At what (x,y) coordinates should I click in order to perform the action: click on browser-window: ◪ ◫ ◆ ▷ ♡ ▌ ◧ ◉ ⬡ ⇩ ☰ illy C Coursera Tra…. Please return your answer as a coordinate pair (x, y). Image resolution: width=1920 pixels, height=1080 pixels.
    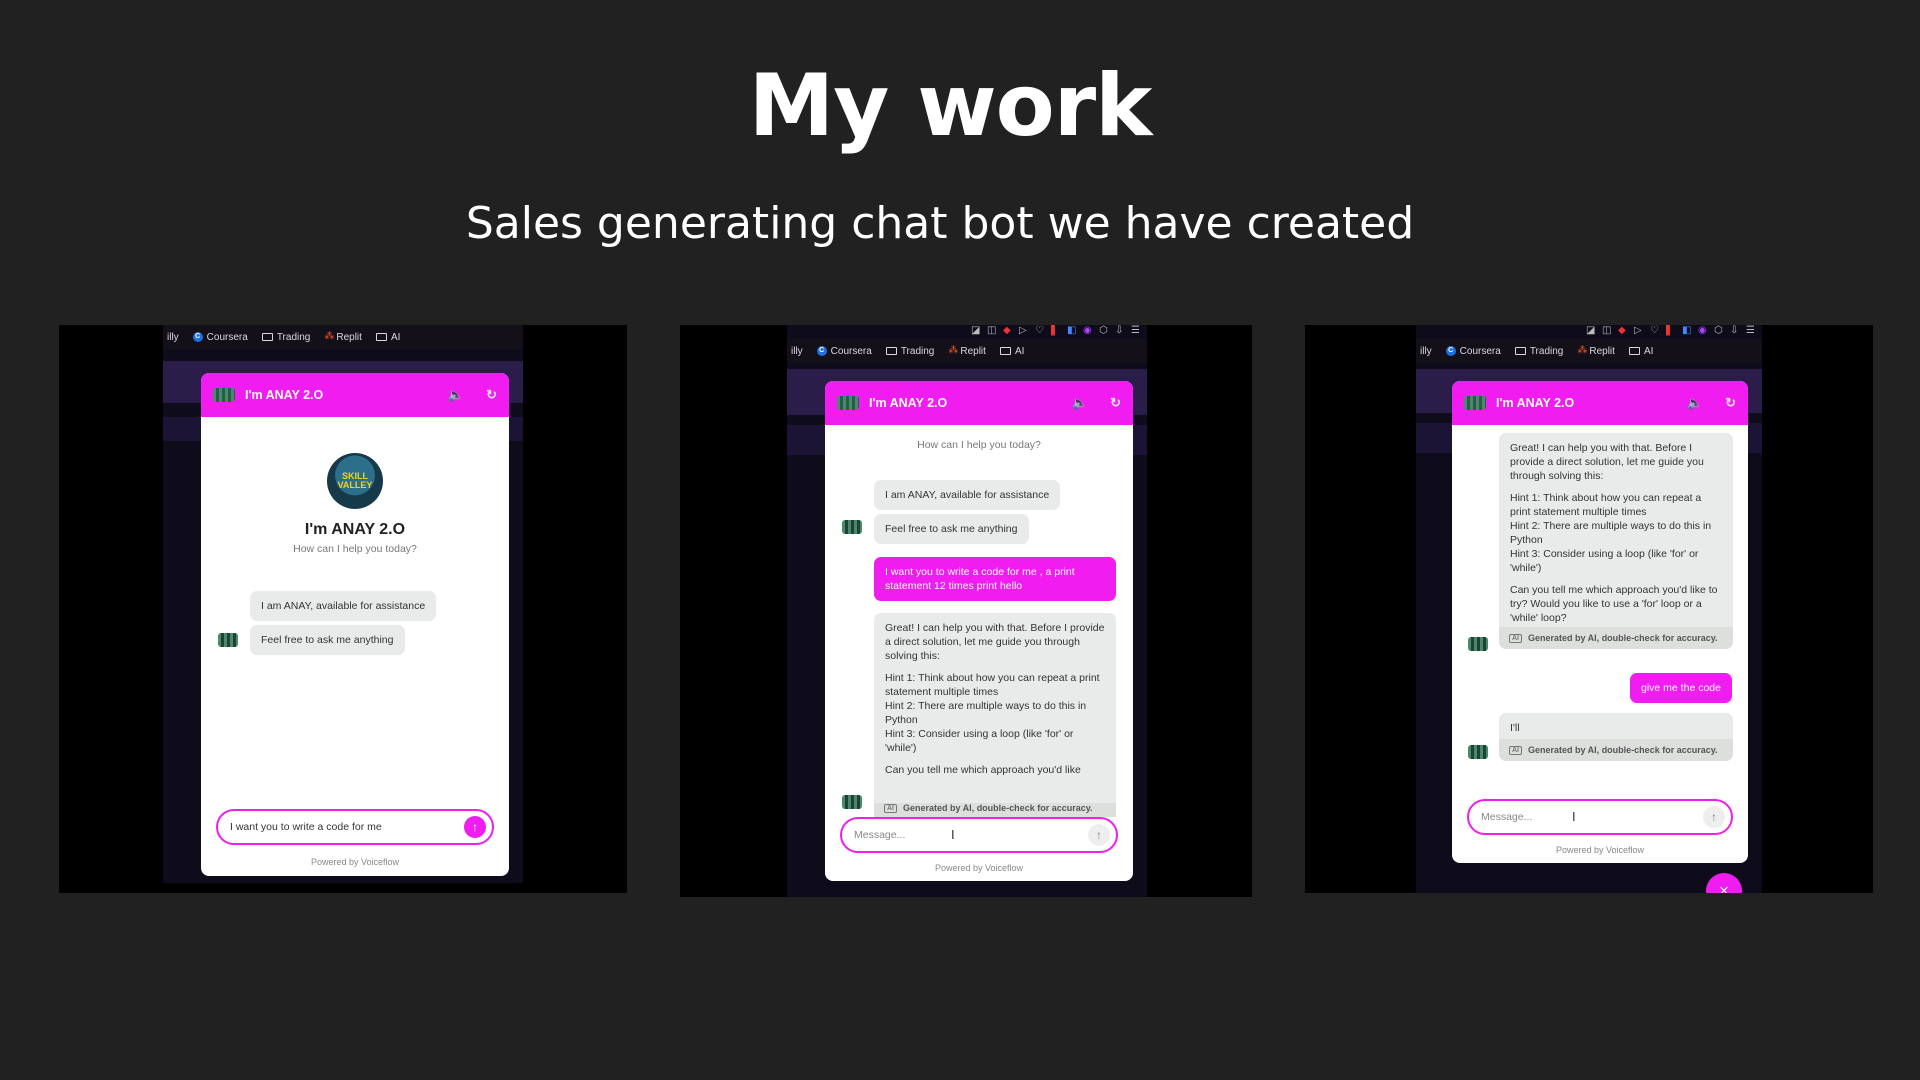
    Looking at the image, I should click on (1589, 609).